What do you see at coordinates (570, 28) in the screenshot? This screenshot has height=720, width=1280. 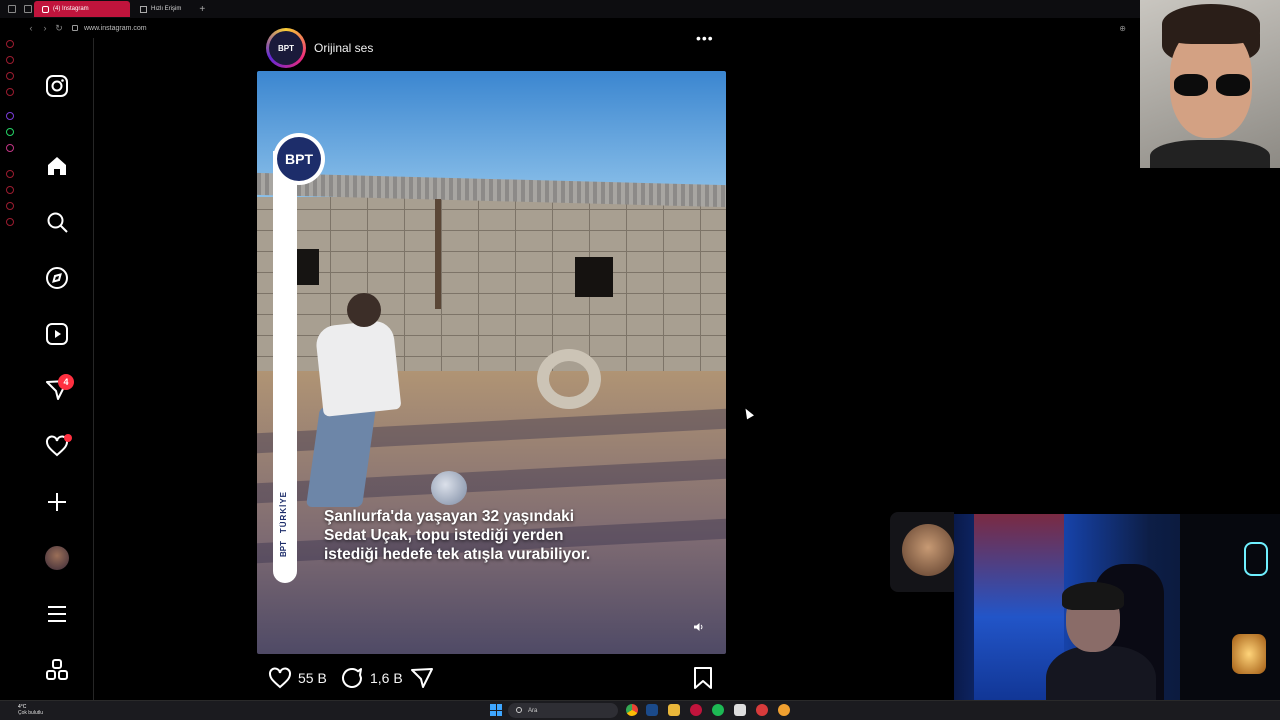 I see `address-bar: ‹ › ↻ www.instagram.com ⊕` at bounding box center [570, 28].